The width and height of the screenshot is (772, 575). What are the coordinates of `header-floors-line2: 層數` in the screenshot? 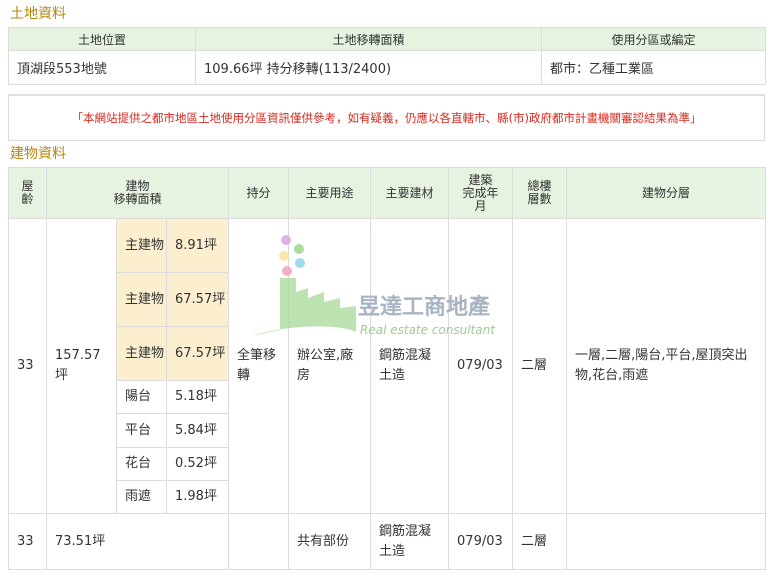 It's located at (539, 199).